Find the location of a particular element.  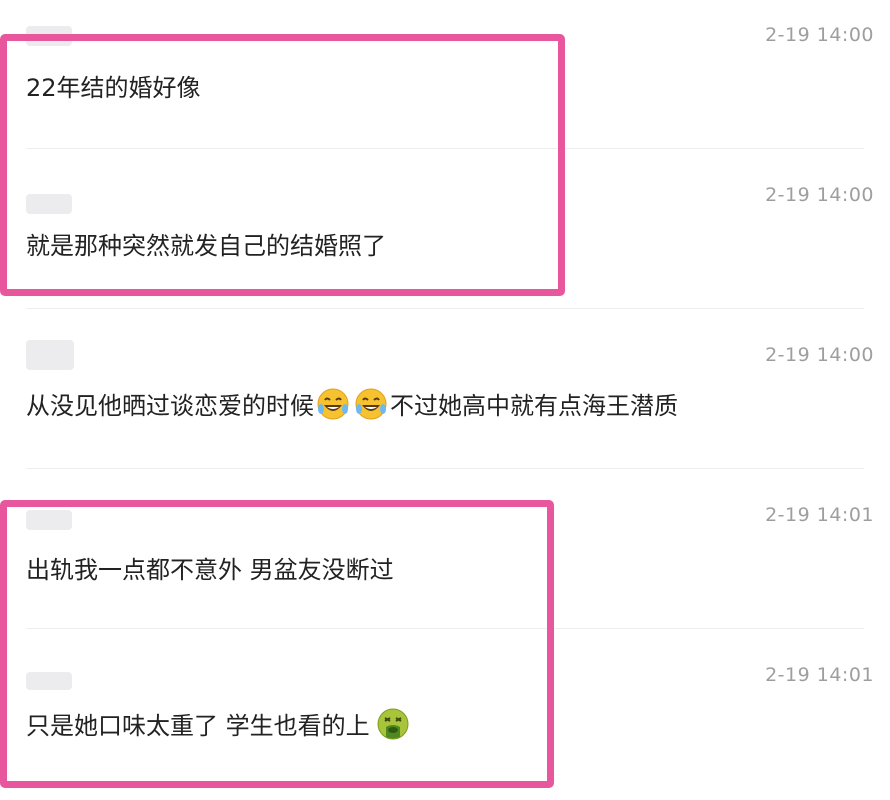

comment-text-before: 从没见他晒过谈恋爱的时候 is located at coordinates (170, 406).